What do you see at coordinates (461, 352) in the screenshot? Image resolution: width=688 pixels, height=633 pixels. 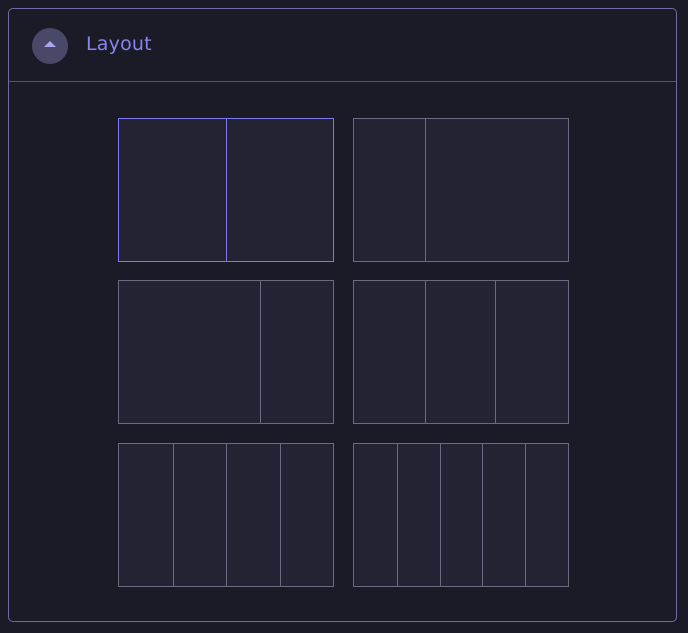 I see `layout-option-three-equal` at bounding box center [461, 352].